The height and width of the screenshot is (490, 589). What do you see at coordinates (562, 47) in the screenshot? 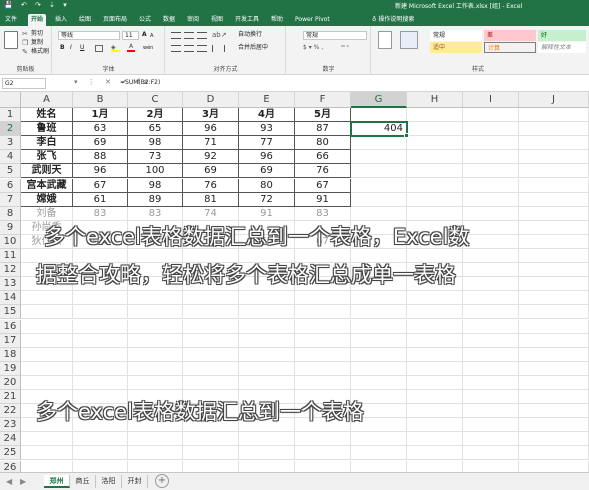
I see `style-explanatory: 解释性文本` at bounding box center [562, 47].